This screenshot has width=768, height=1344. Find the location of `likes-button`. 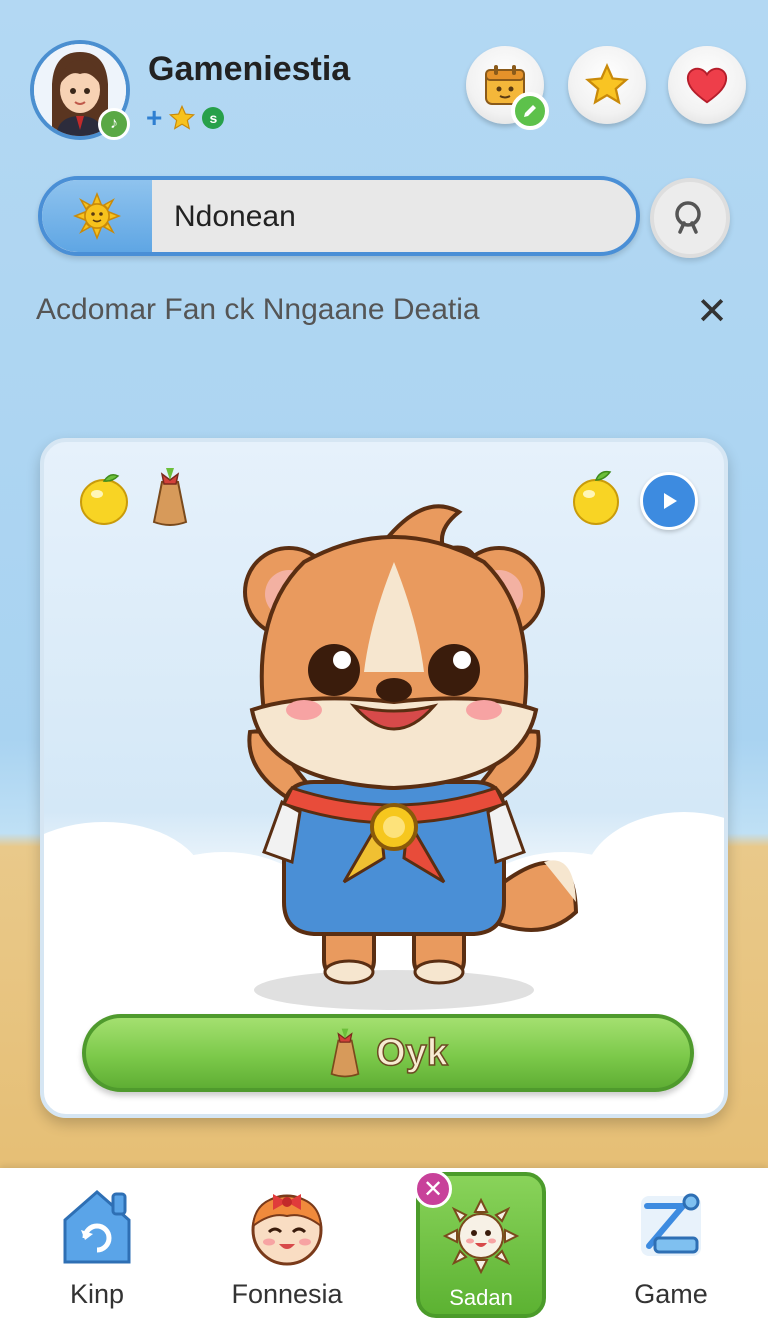

likes-button is located at coordinates (707, 85).